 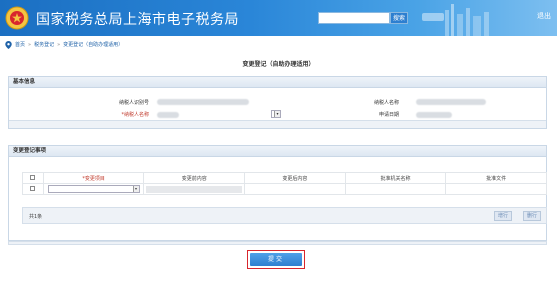 I want to click on col-approval-org: 批准机关名称, so click(x=395, y=178).